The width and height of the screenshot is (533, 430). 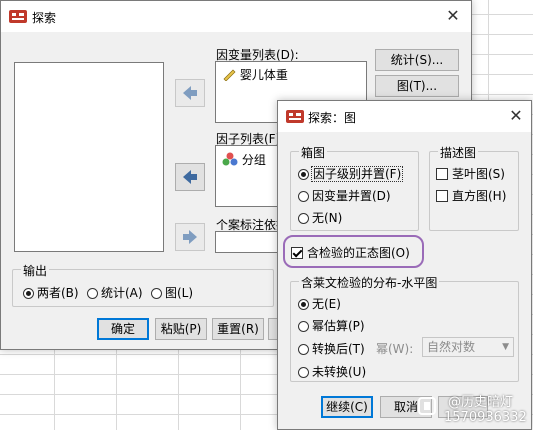 I want to click on paste-button: 粘贴(P), so click(x=181, y=329).